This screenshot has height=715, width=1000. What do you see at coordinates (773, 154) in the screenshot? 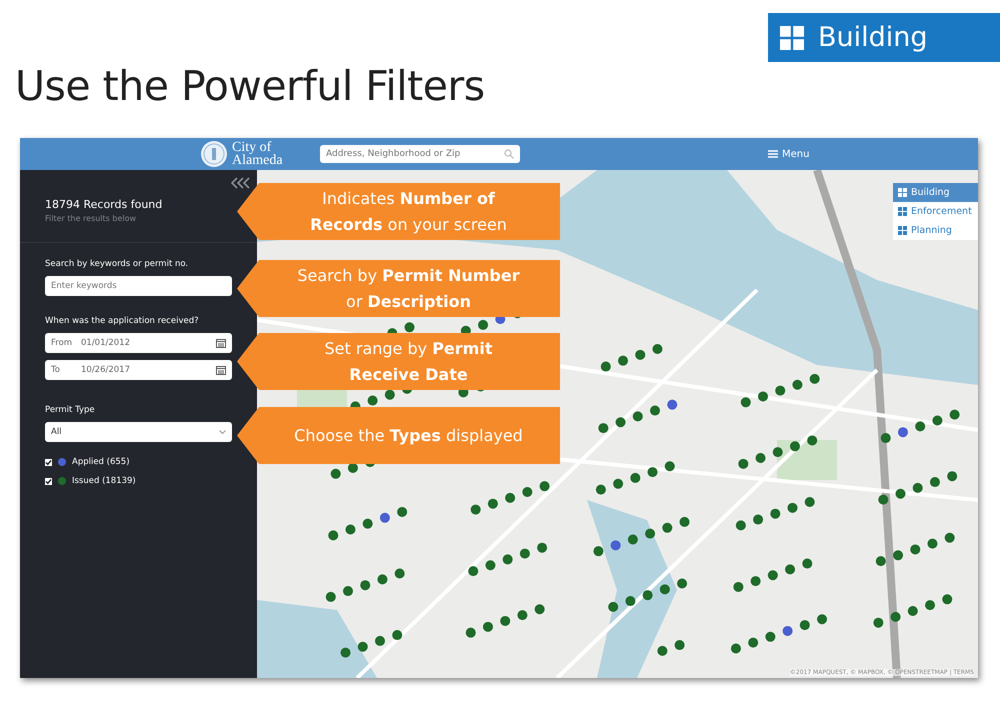
I see `menu-icon` at bounding box center [773, 154].